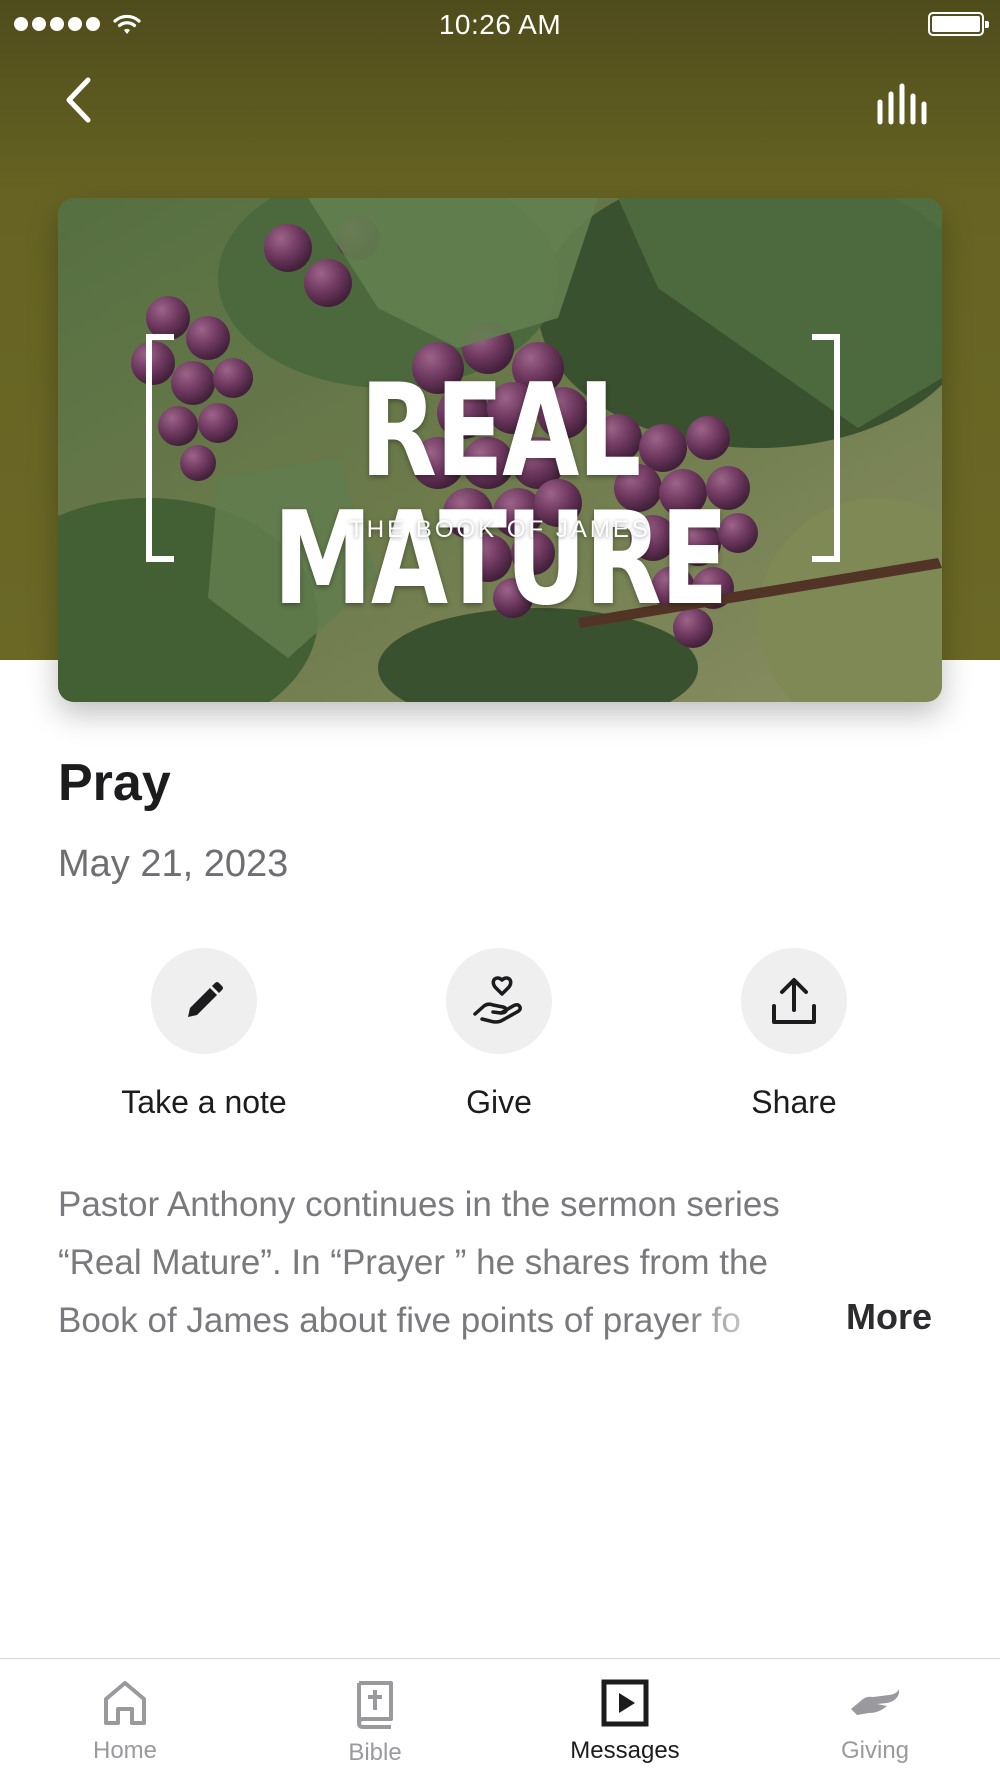 Image resolution: width=1000 pixels, height=1778 pixels. I want to click on take-note-circle, so click(204, 1001).